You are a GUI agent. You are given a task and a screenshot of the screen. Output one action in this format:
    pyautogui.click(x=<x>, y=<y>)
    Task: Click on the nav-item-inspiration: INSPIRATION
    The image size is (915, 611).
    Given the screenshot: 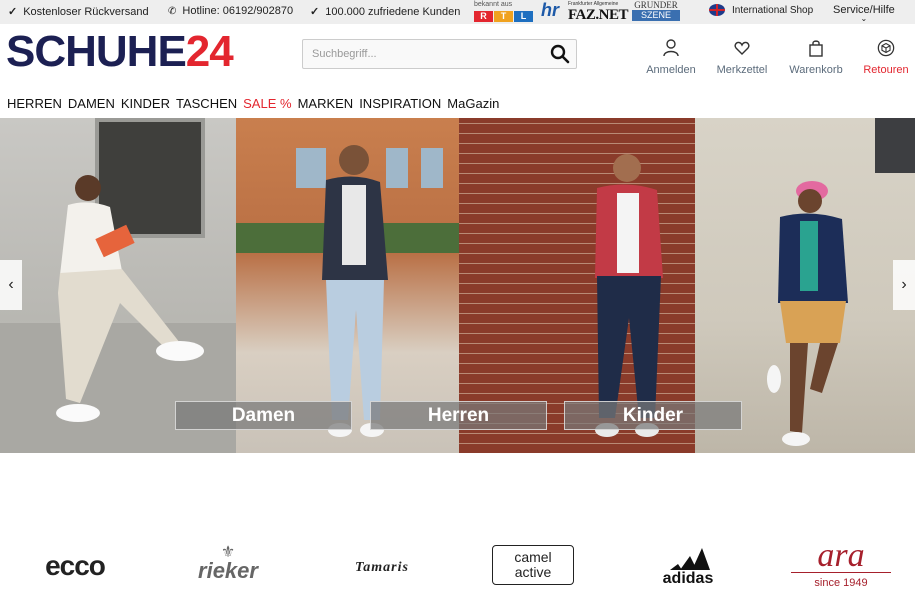 What is the action you would take?
    pyautogui.click(x=400, y=103)
    